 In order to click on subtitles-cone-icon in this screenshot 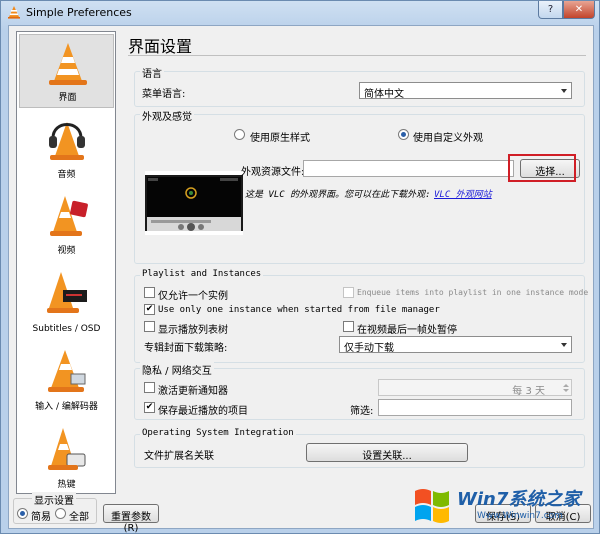, I will do `click(67, 292)`.